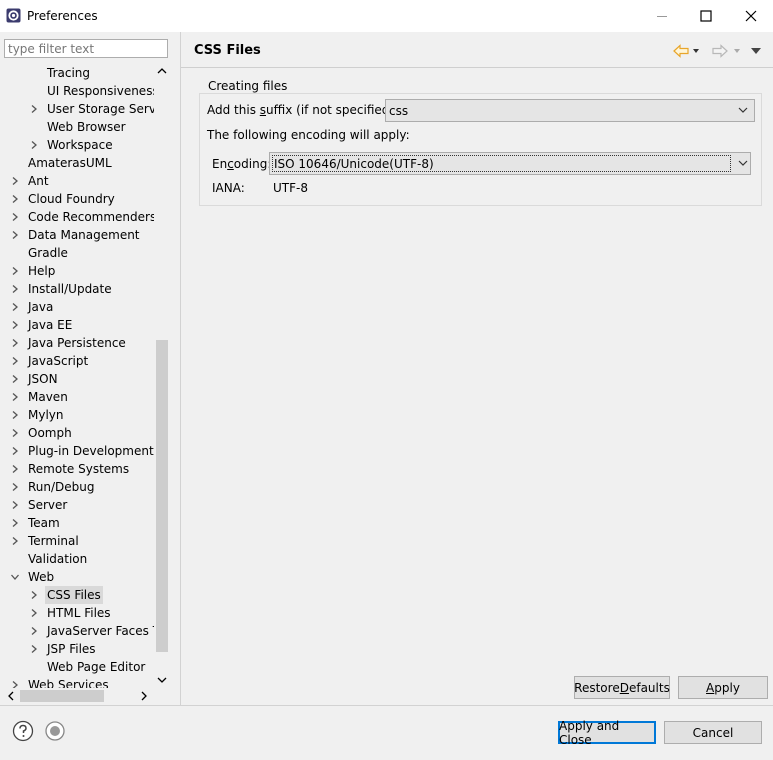  I want to click on tree-item: Cloud Foundry, so click(77, 199).